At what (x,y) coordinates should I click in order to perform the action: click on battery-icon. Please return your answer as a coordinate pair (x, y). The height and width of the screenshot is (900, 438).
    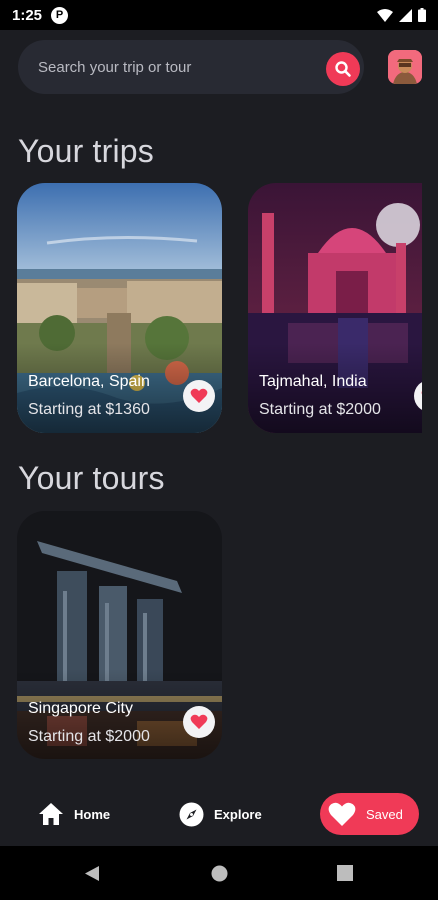
    Looking at the image, I should click on (422, 15).